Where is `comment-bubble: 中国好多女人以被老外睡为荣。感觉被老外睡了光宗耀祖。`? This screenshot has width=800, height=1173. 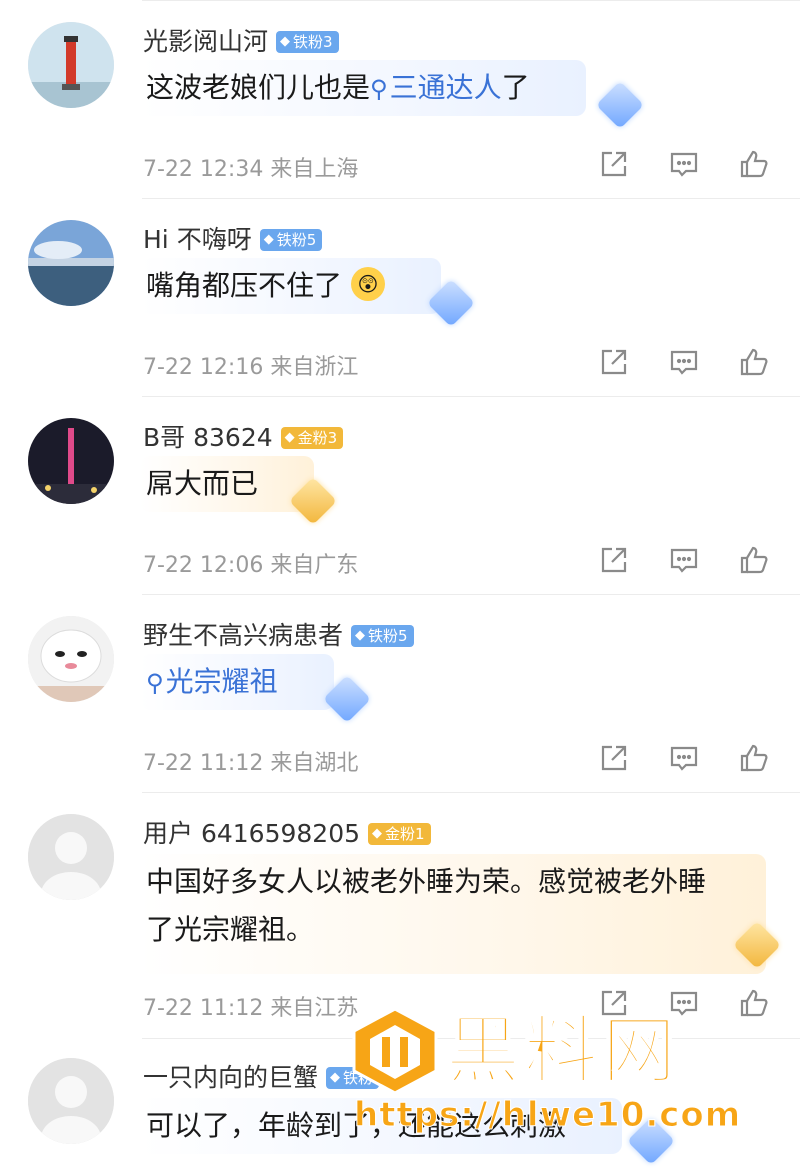
comment-bubble: 中国好多女人以被老外睡为荣。感觉被老外睡了光宗耀祖。 is located at coordinates (453, 914).